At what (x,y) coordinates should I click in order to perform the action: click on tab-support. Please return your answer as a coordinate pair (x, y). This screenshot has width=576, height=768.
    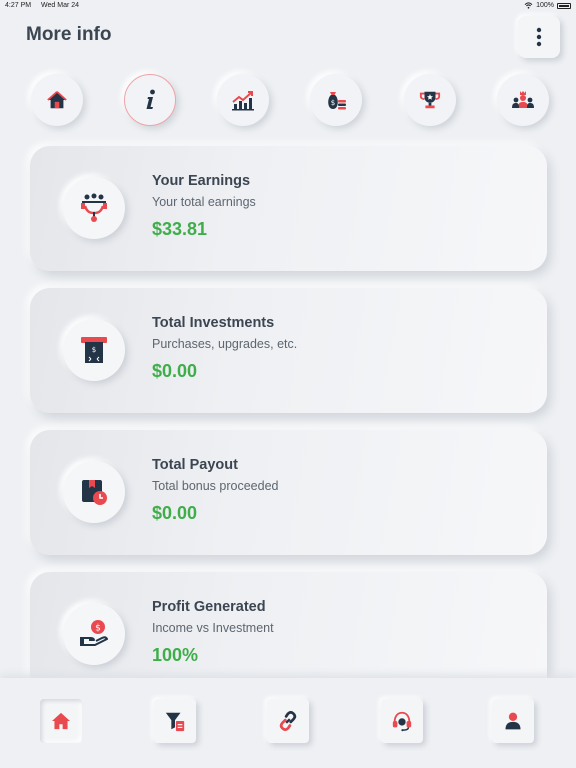
    Looking at the image, I should click on (402, 721).